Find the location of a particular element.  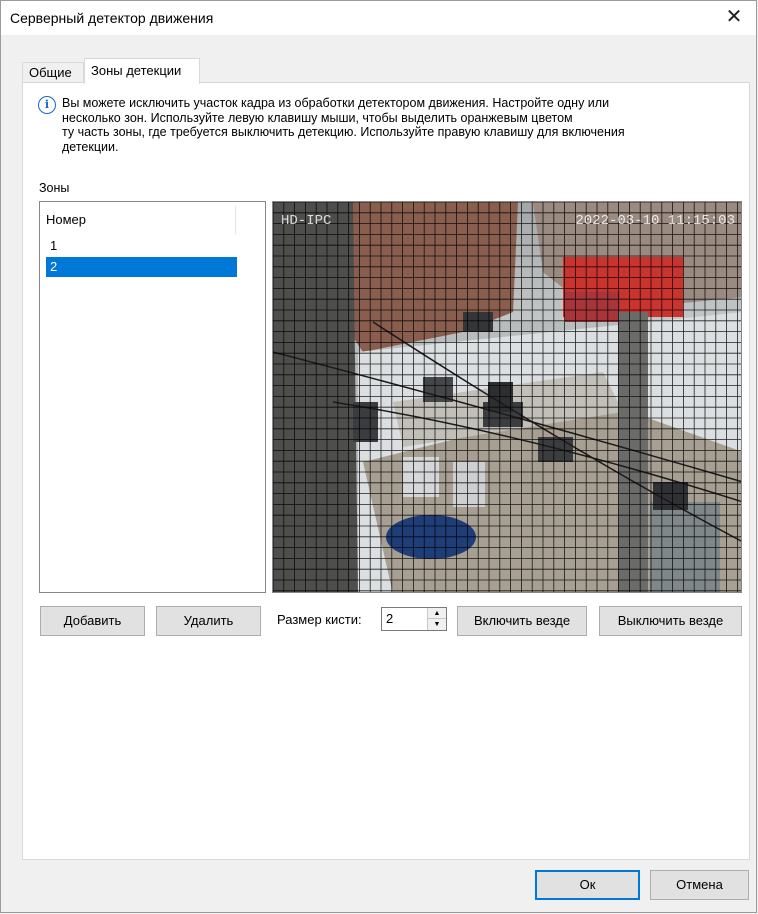

zones-label: Зоны is located at coordinates (54, 188).